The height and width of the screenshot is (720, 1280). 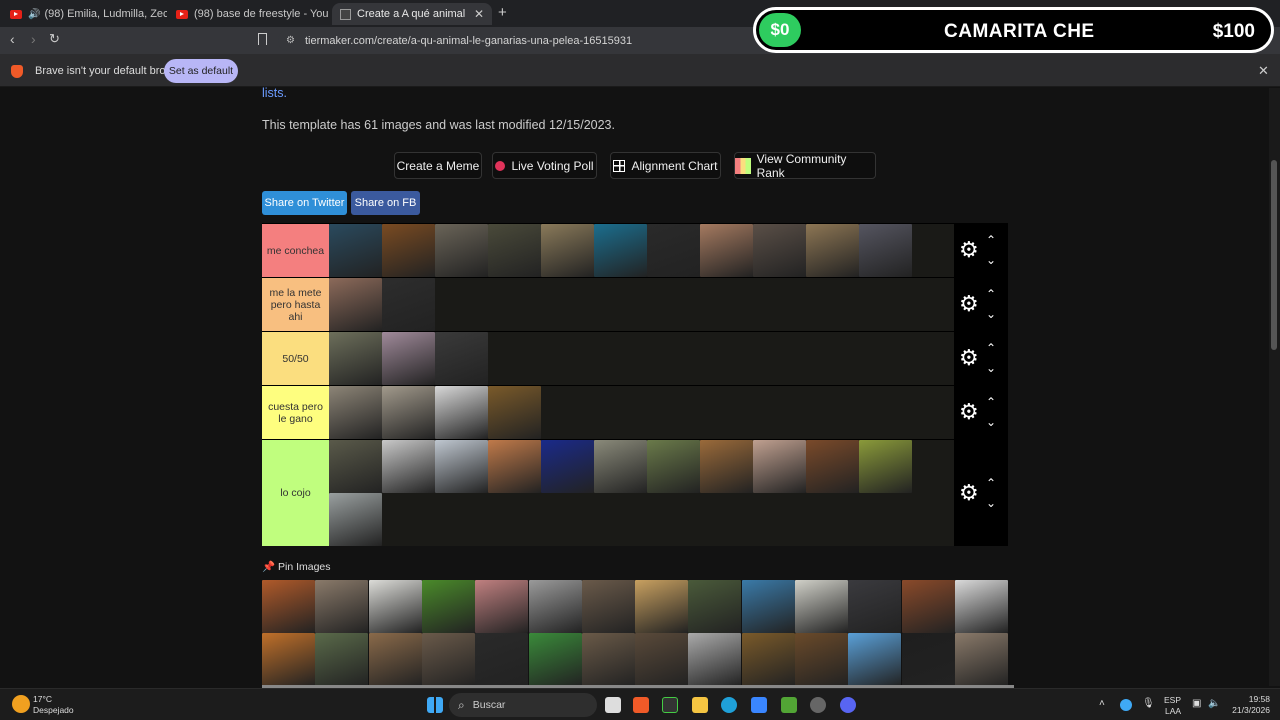 What do you see at coordinates (779, 250) in the screenshot?
I see `animal-tile-hippo` at bounding box center [779, 250].